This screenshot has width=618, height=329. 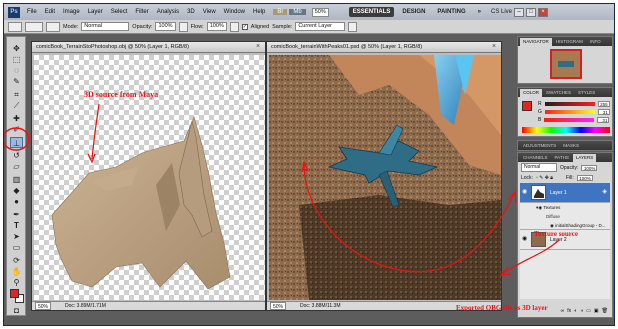 I want to click on fill-field: 100%, so click(x=584, y=178).